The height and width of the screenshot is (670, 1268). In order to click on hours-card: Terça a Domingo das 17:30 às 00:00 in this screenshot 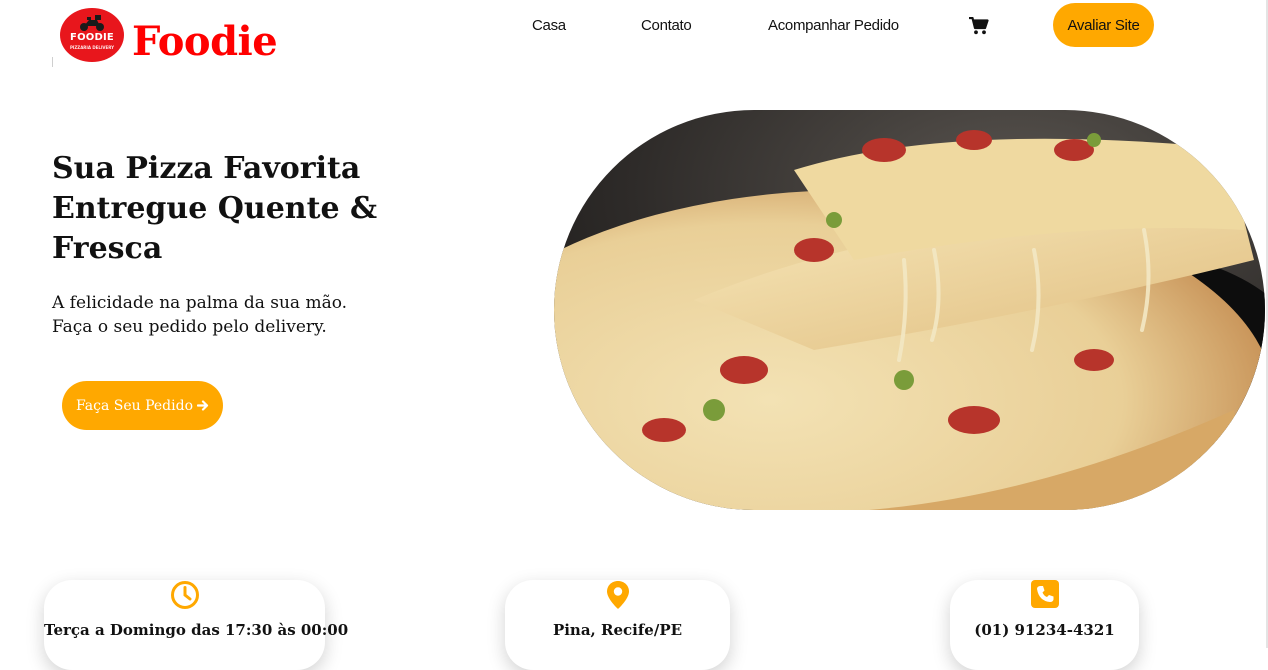, I will do `click(196, 625)`.